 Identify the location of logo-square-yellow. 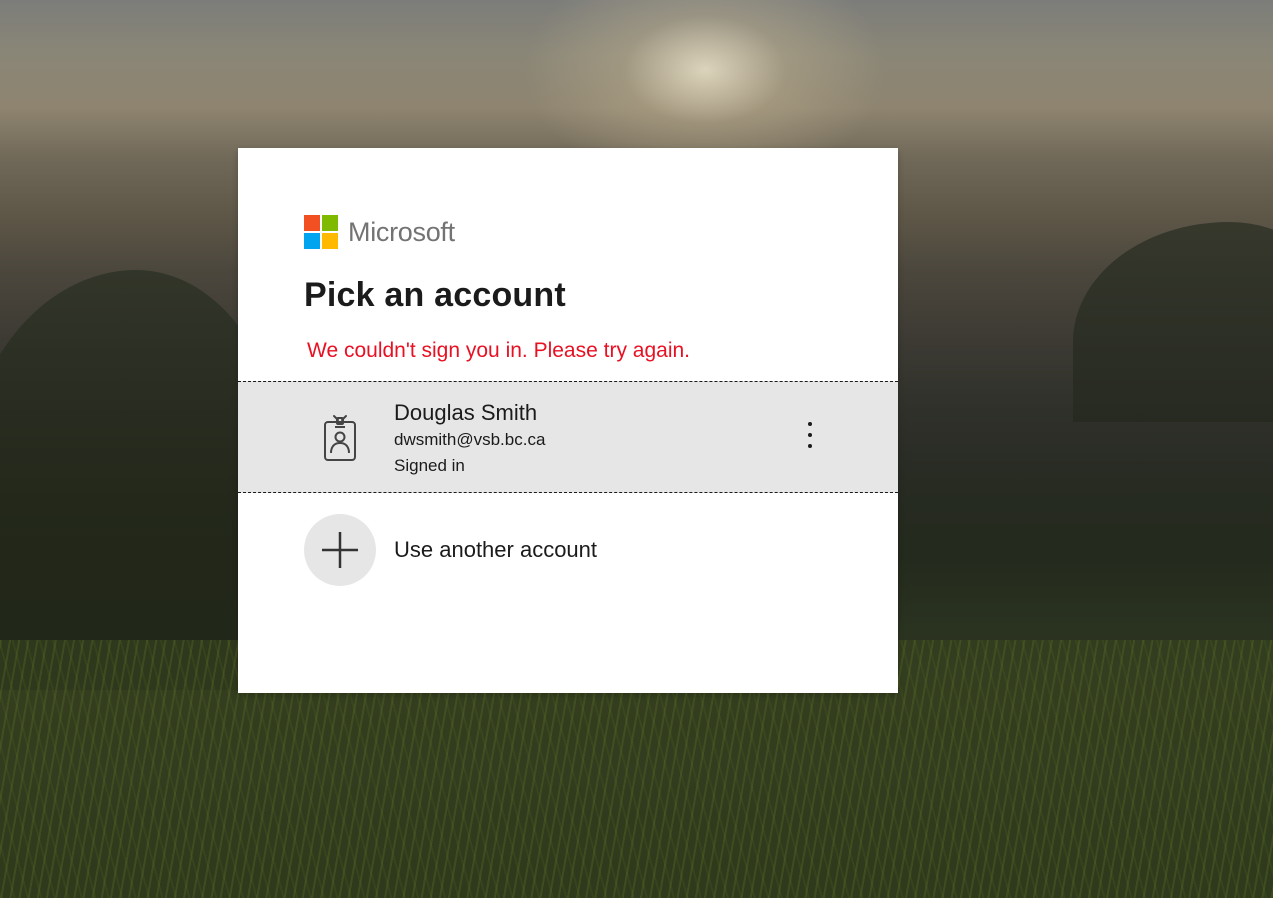
(330, 241).